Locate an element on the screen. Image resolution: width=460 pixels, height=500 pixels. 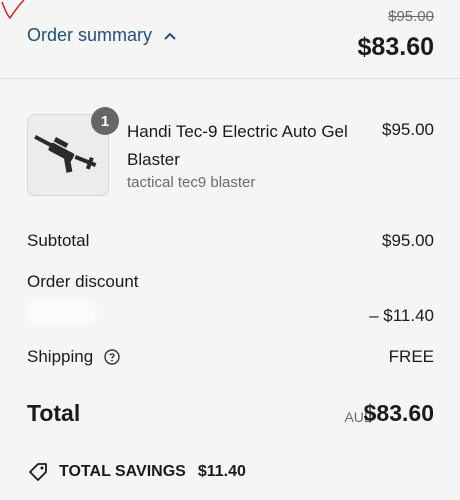
header-total-price: $83.60 is located at coordinates (395, 47).